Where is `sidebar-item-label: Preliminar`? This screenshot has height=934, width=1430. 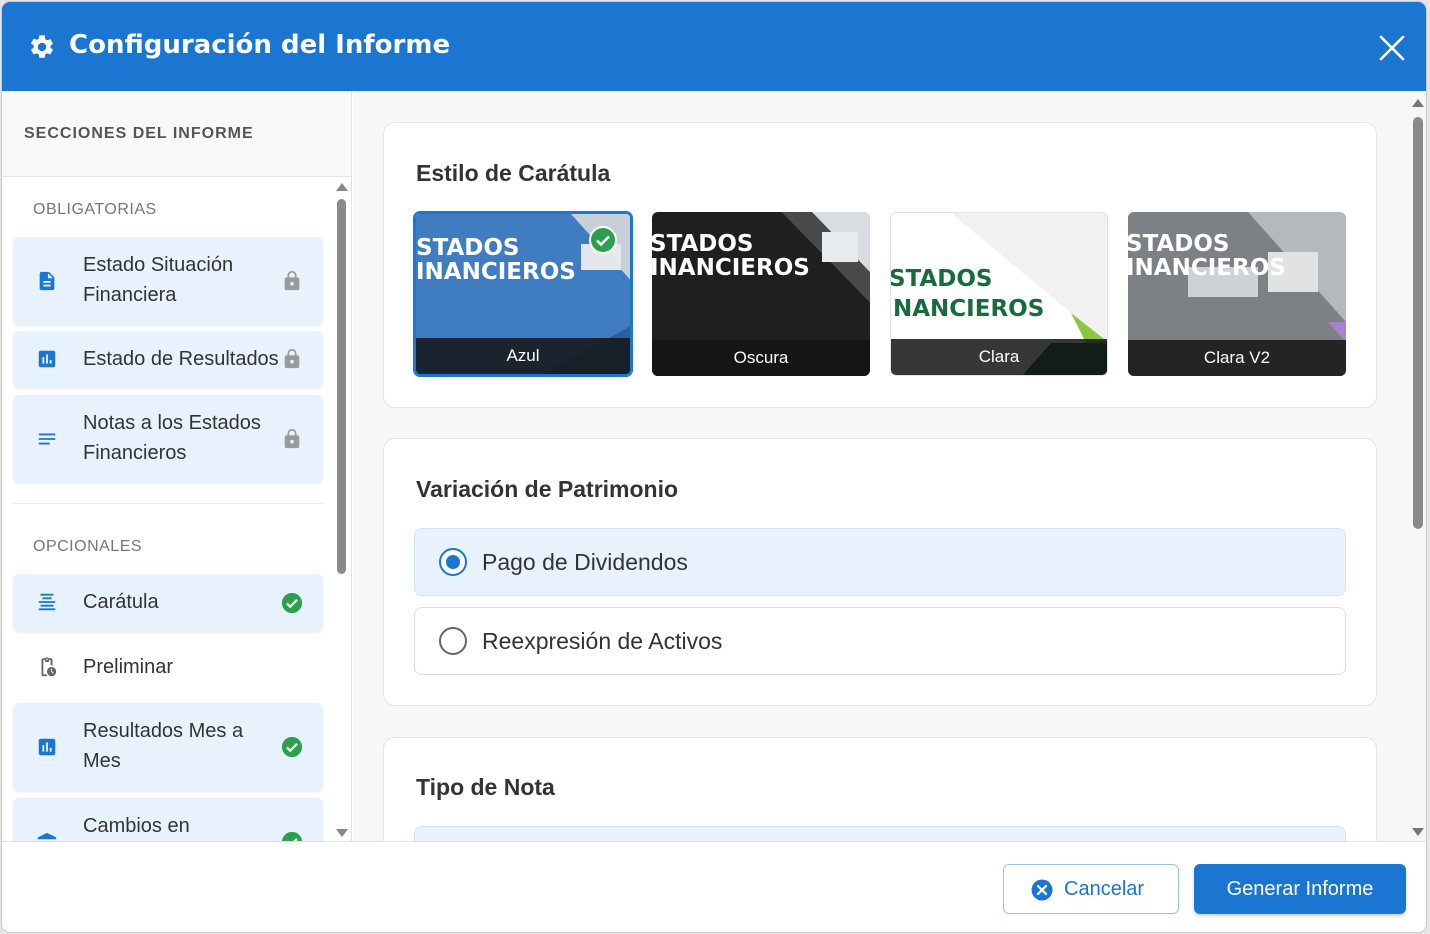
sidebar-item-label: Preliminar is located at coordinates (128, 667).